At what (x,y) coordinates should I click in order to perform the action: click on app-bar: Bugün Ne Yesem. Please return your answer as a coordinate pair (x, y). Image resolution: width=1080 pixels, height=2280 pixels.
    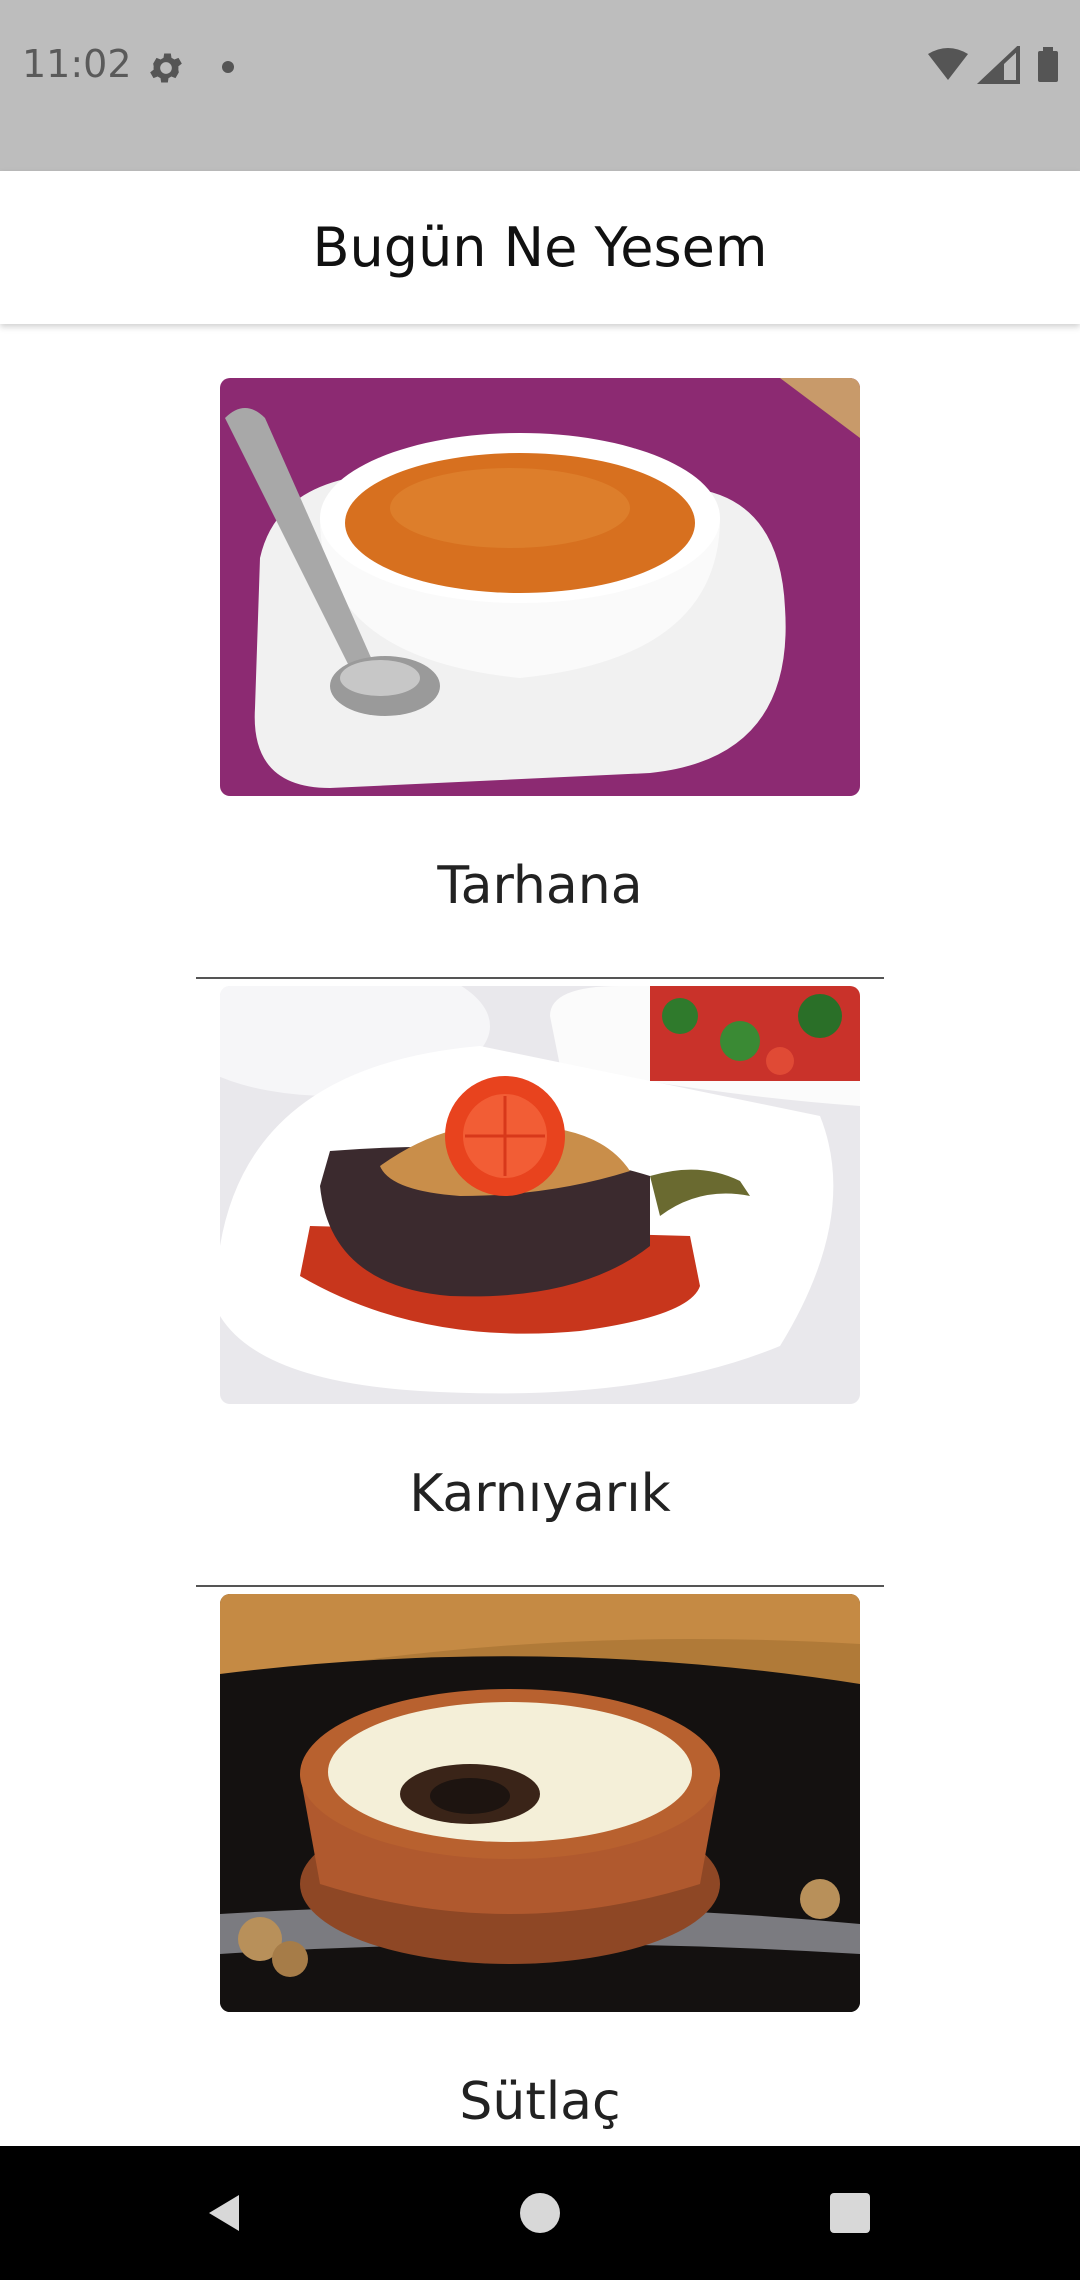
    Looking at the image, I should click on (540, 247).